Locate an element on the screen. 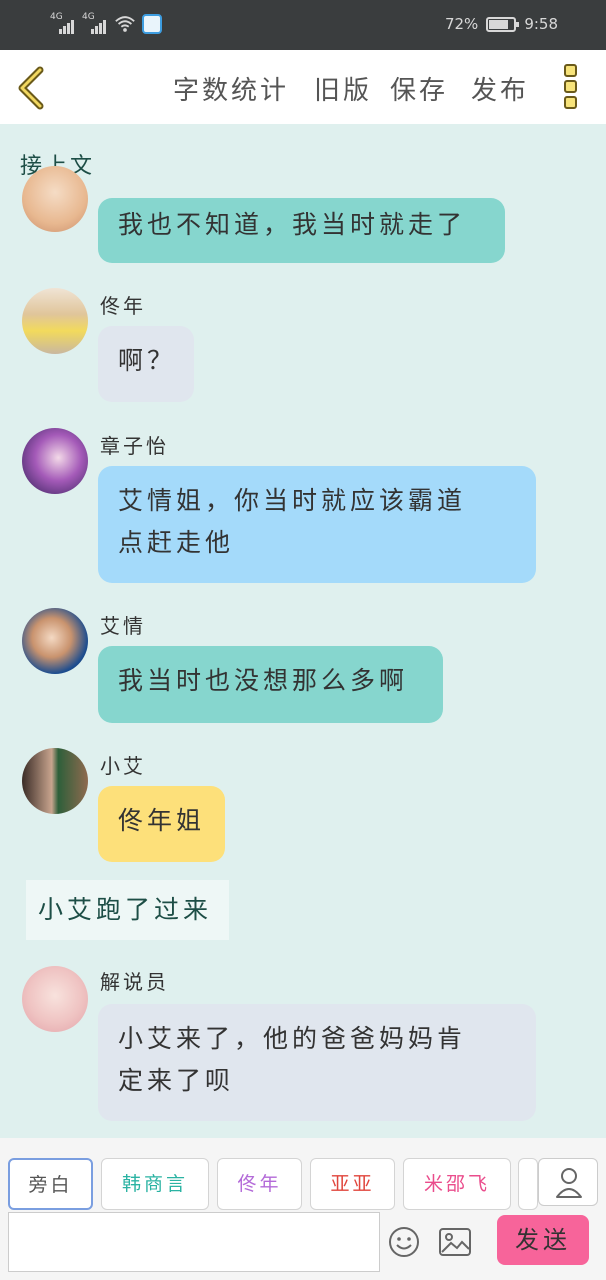 The image size is (606, 1280). composer: 旁白 韩商言 佟年 亚亚 米邵飞 发送 is located at coordinates (303, 1209).